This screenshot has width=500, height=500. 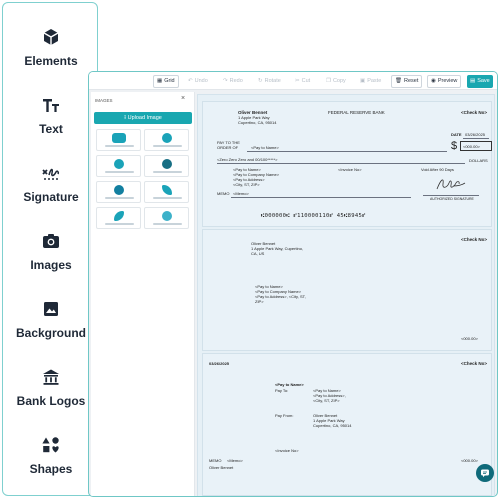 What do you see at coordinates (51, 377) in the screenshot?
I see `bank-icon` at bounding box center [51, 377].